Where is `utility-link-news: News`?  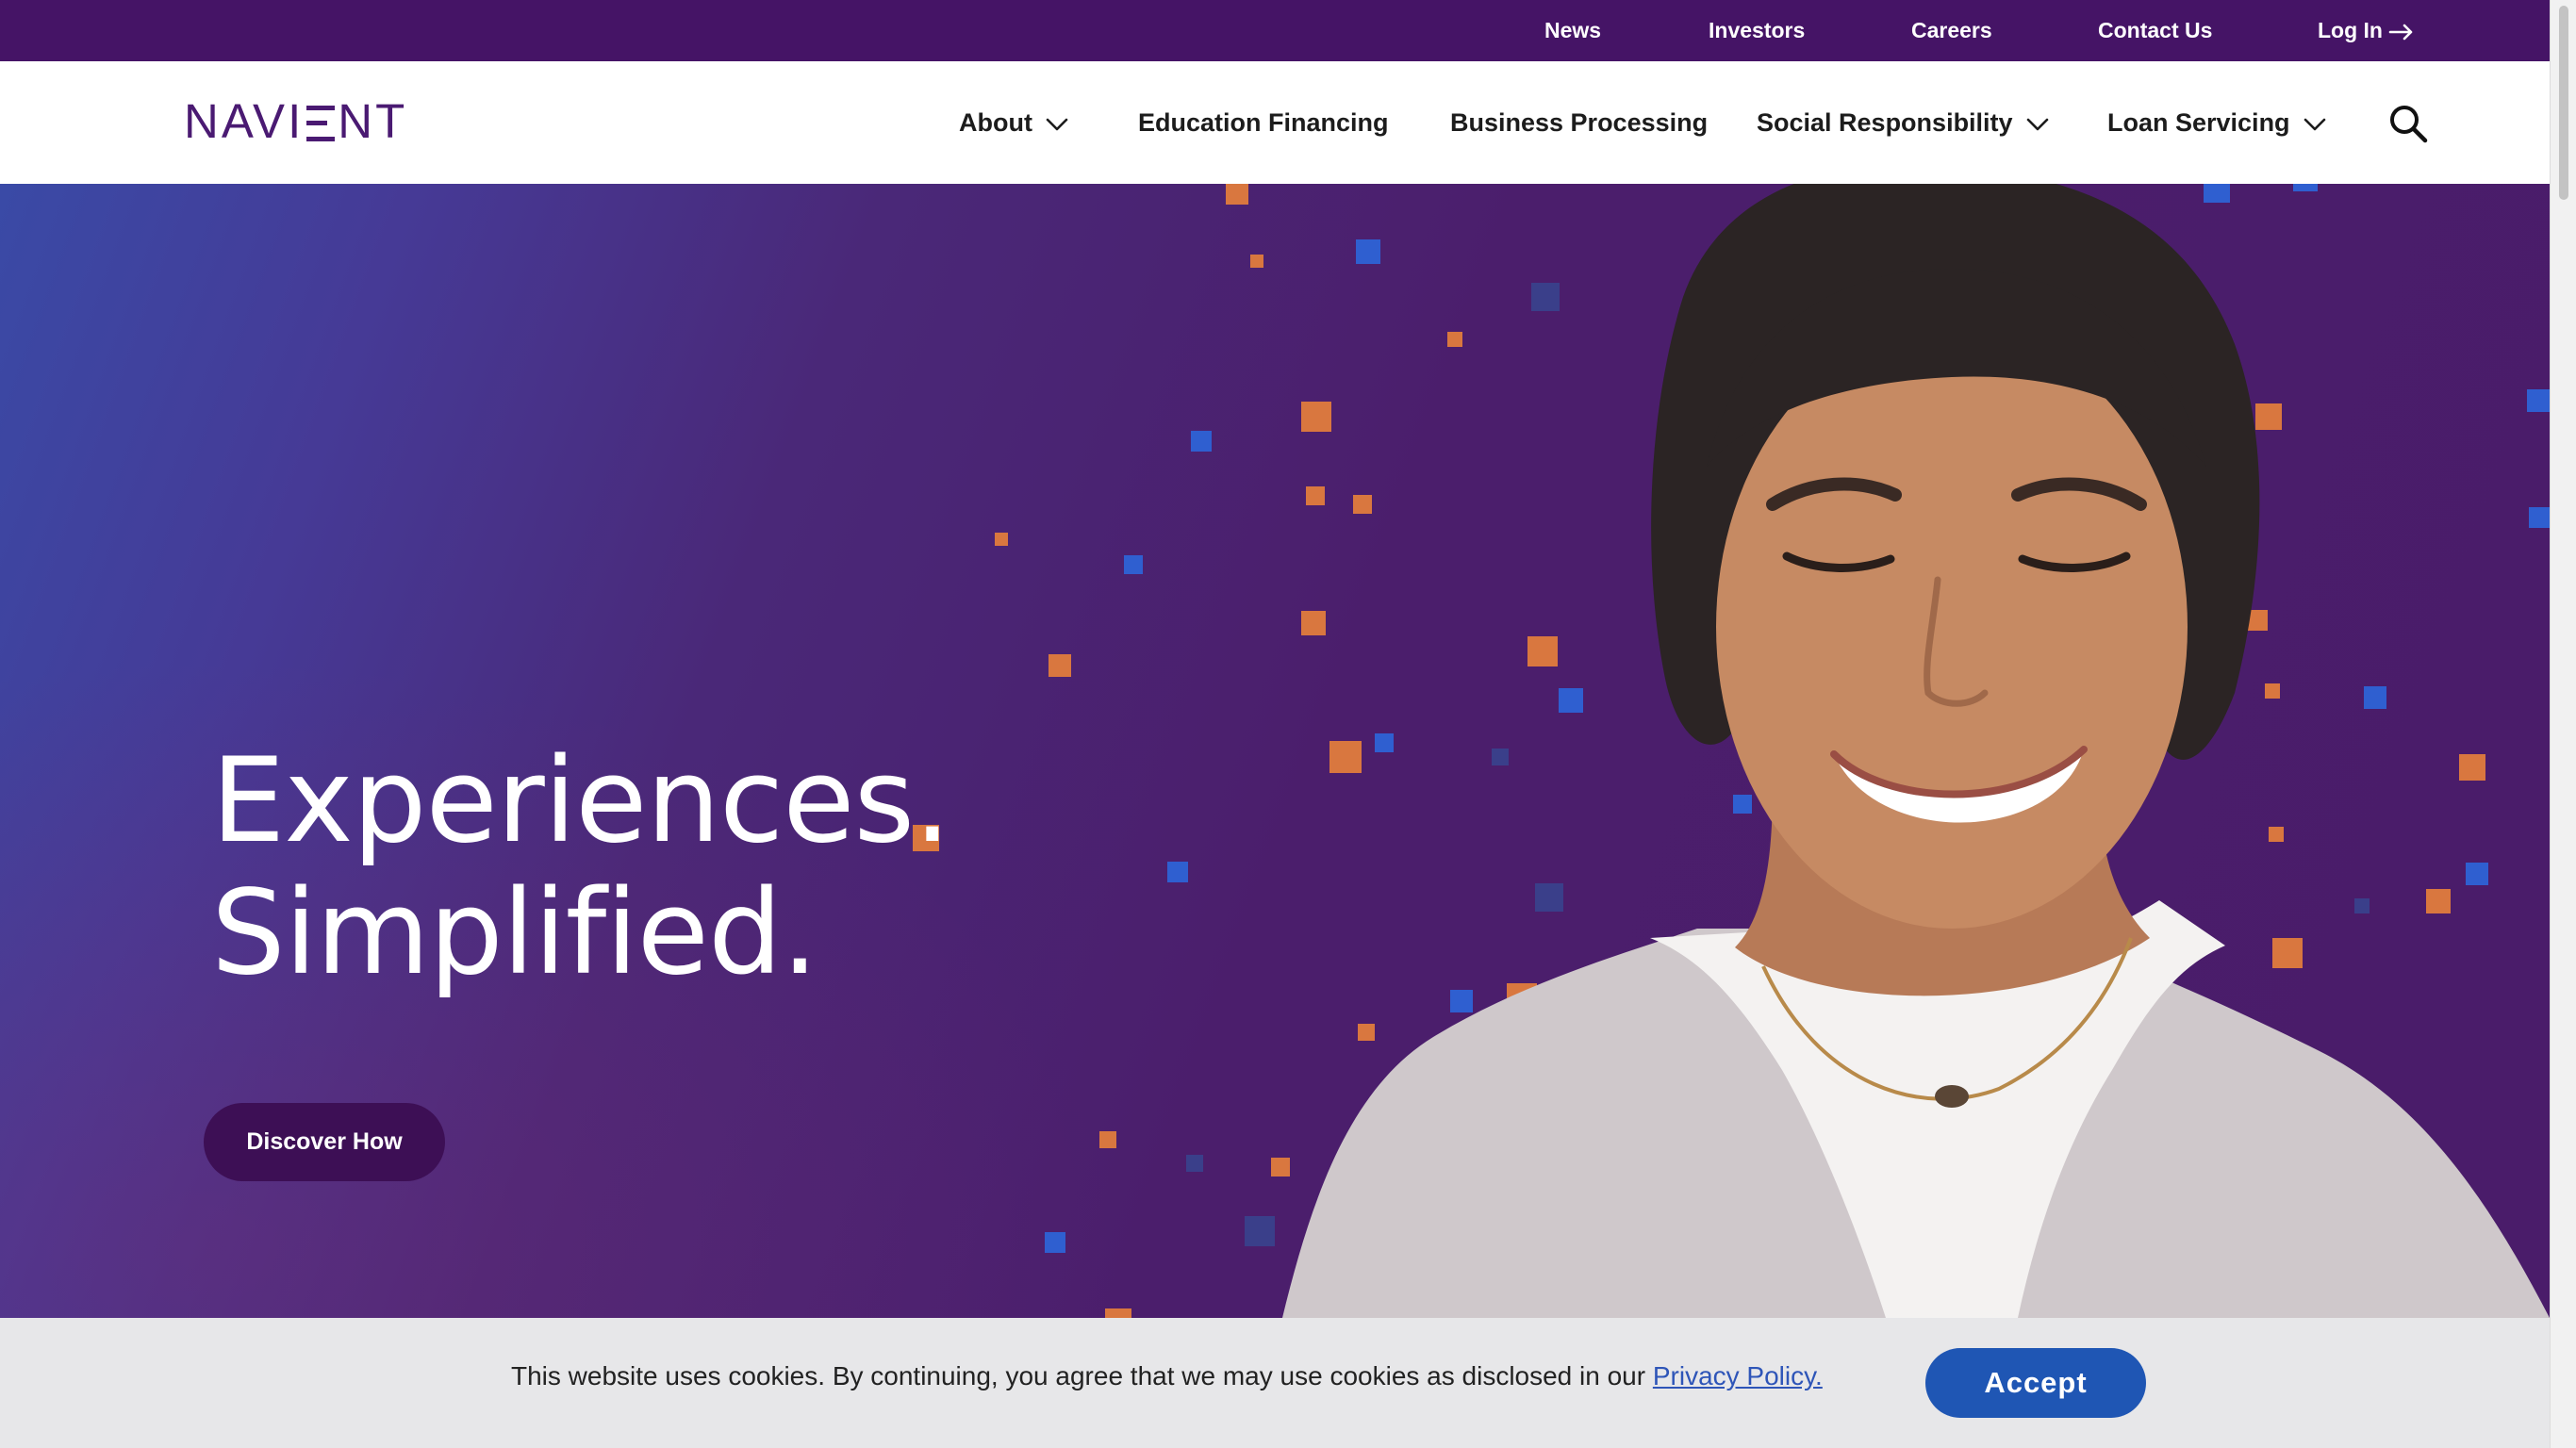
utility-link-news: News is located at coordinates (1572, 30).